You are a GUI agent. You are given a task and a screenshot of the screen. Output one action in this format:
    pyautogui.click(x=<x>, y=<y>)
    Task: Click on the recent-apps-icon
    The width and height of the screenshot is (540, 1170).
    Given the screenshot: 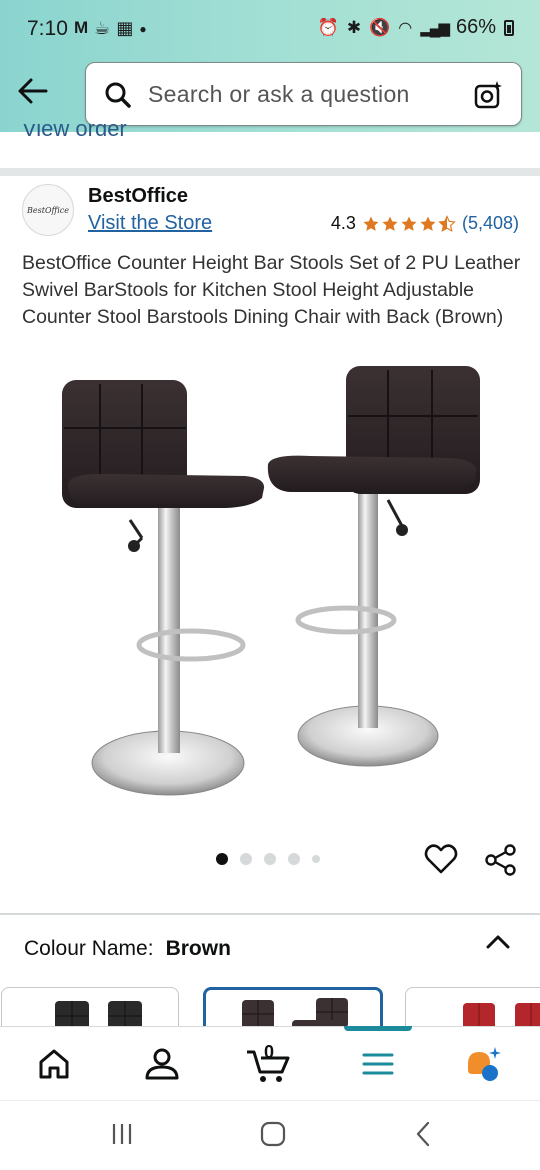 What is the action you would take?
    pyautogui.click(x=122, y=1134)
    